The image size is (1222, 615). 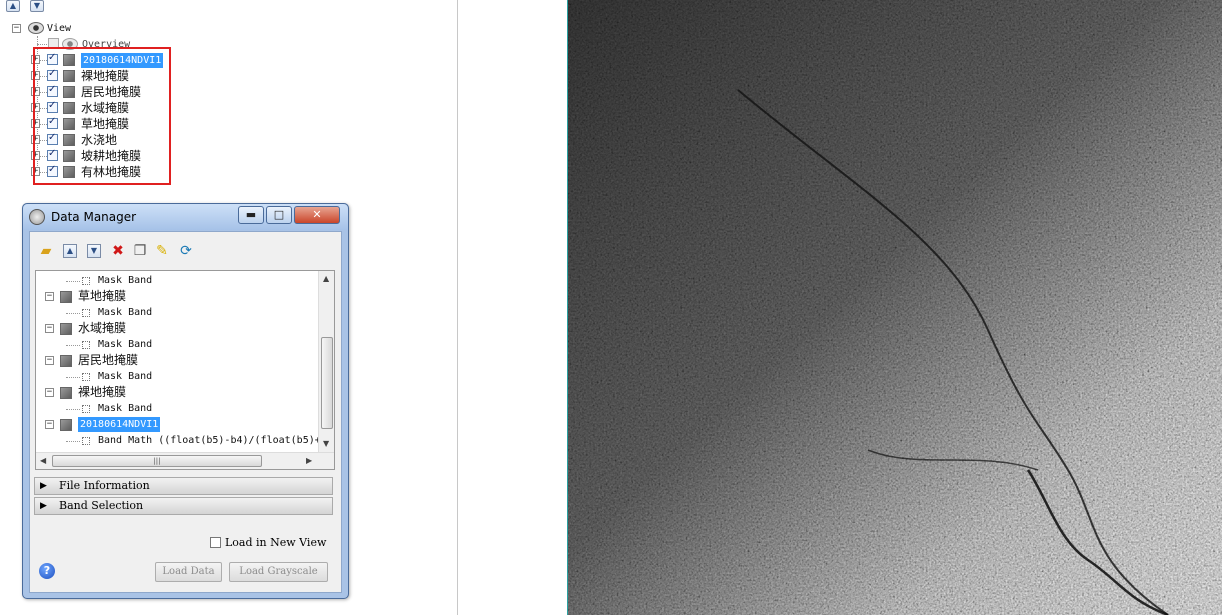 I want to click on dm-file-label: 居民地掩膜, so click(x=108, y=360).